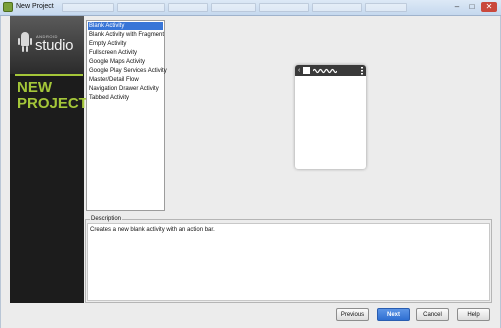 The height and width of the screenshot is (328, 501). What do you see at coordinates (25, 42) in the screenshot?
I see `android-robot-icon` at bounding box center [25, 42].